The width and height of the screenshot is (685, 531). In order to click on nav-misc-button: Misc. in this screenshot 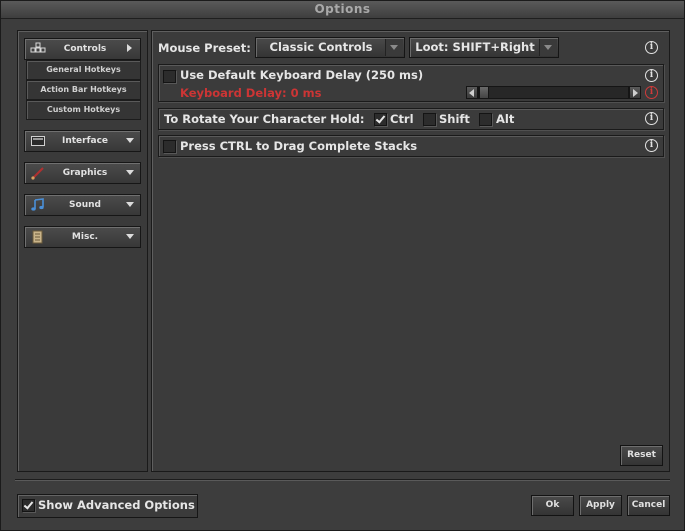, I will do `click(82, 237)`.